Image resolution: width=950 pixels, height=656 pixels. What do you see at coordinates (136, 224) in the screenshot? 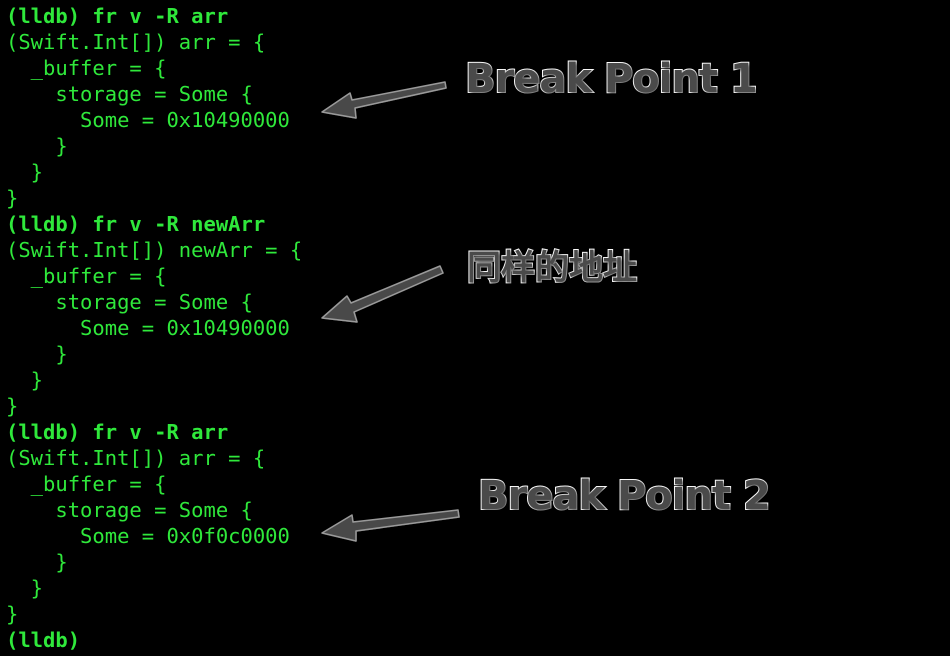
I see `lldb-command-line: (lldb) fr v -R newArr` at bounding box center [136, 224].